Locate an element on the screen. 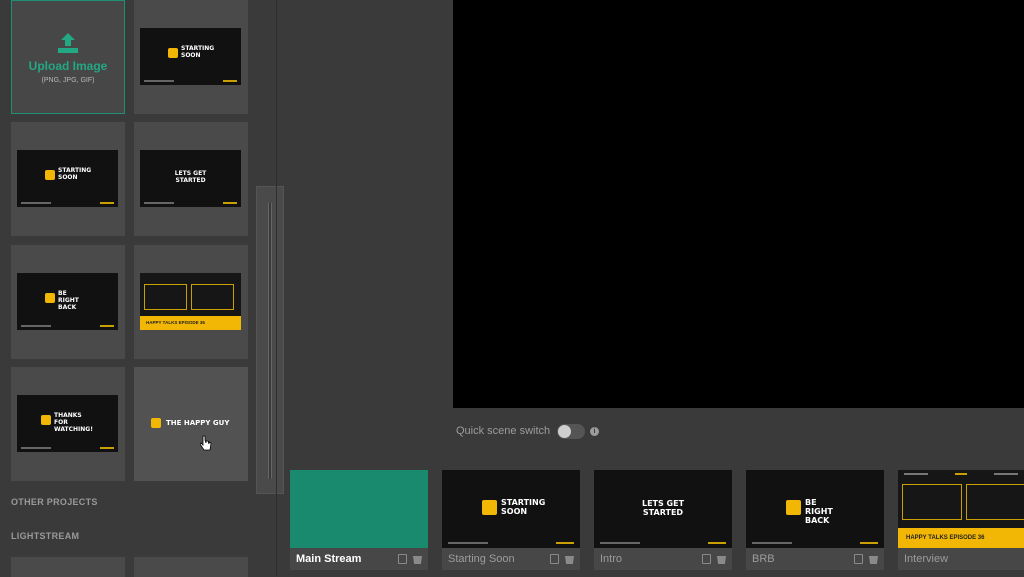 The width and height of the screenshot is (1024, 577). library-thumbnail: HAPPY TALKS EPISODE 36 is located at coordinates (191, 302).